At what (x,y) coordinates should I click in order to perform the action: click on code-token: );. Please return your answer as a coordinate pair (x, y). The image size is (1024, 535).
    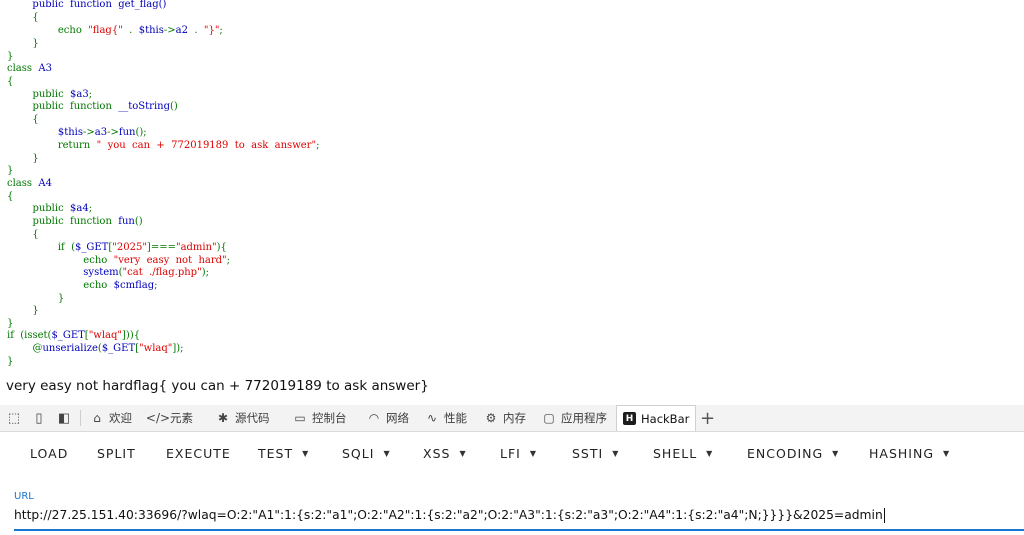
    Looking at the image, I should click on (205, 272).